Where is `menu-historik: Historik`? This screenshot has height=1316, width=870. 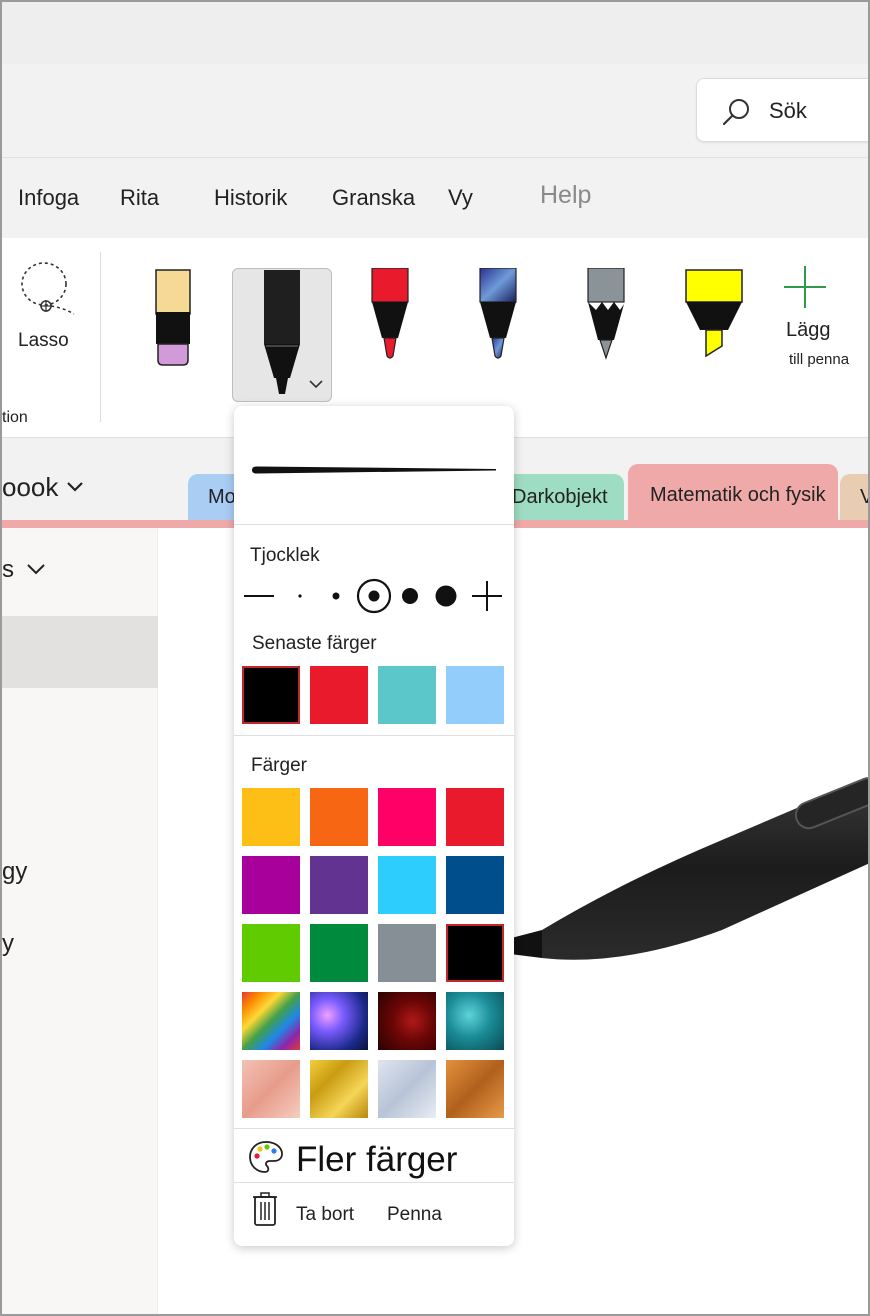 menu-historik: Historik is located at coordinates (250, 198).